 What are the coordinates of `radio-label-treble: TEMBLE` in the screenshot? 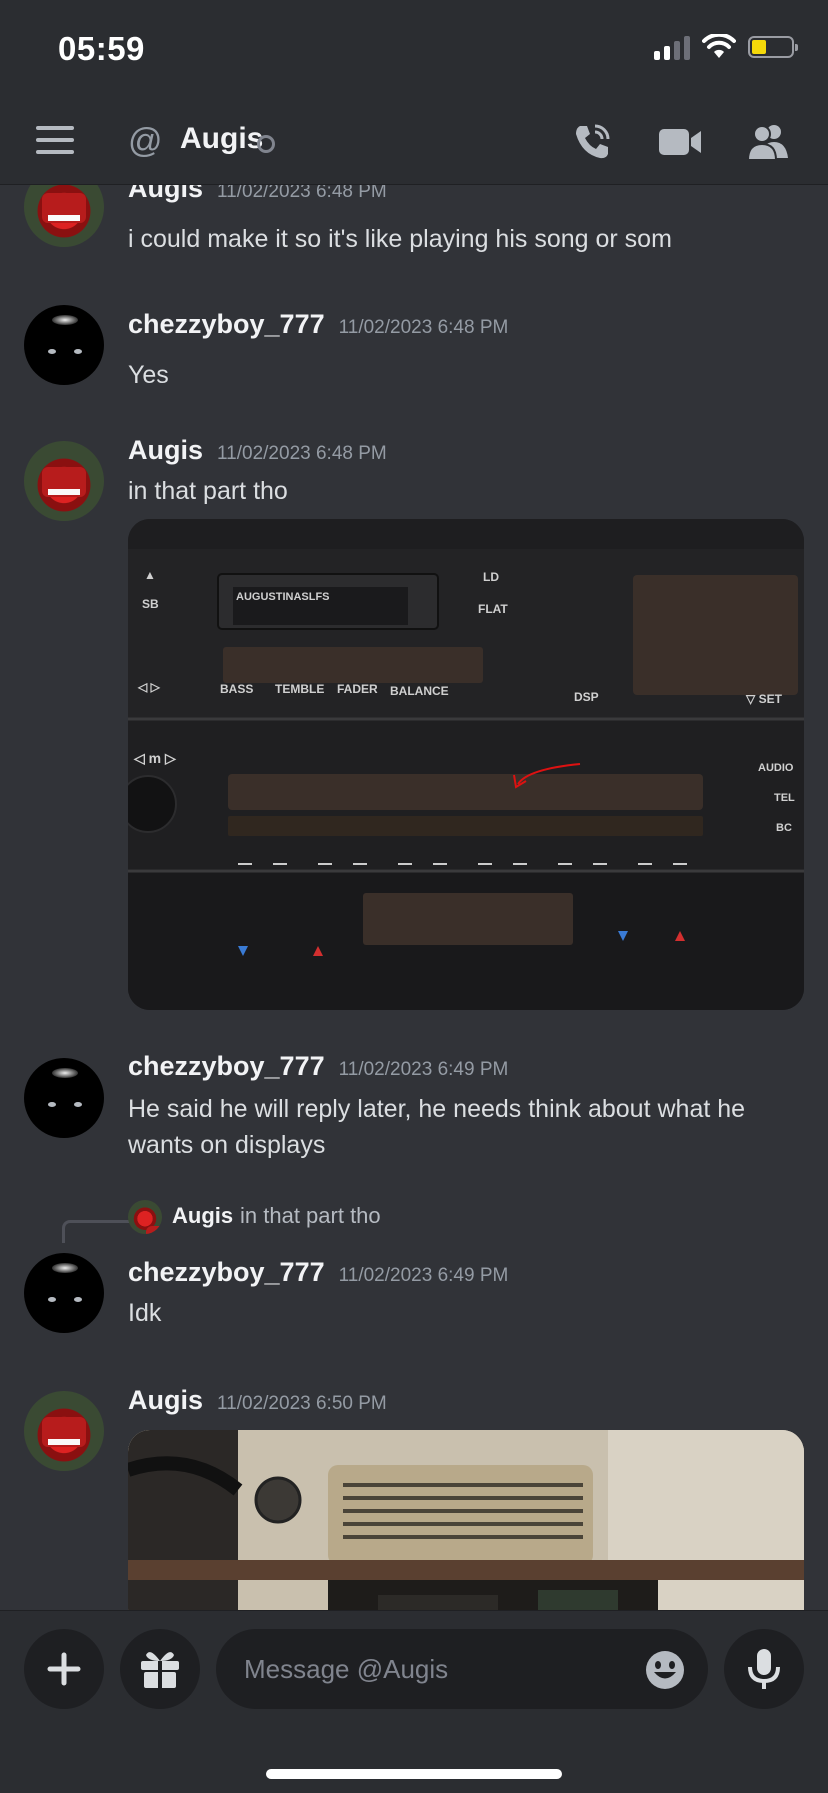 It's located at (299, 689).